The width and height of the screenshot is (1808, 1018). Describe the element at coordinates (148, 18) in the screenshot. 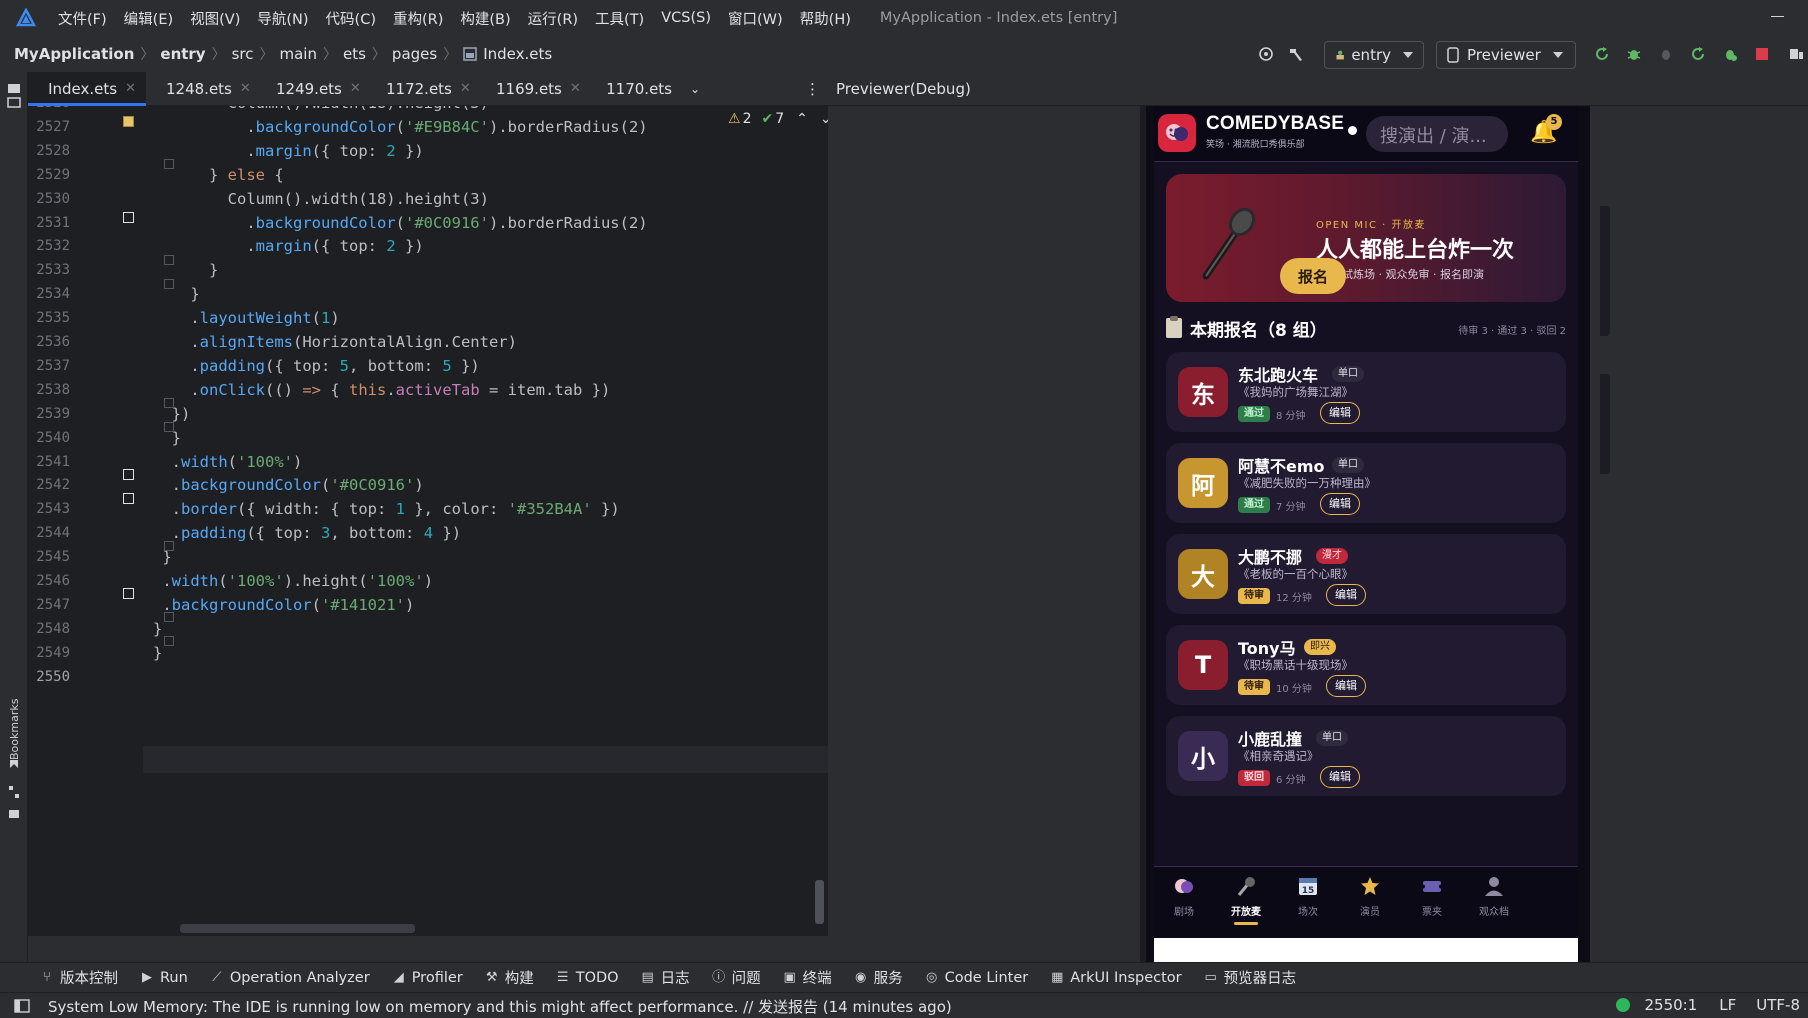

I see `menu-edit: 编辑(E)` at that location.